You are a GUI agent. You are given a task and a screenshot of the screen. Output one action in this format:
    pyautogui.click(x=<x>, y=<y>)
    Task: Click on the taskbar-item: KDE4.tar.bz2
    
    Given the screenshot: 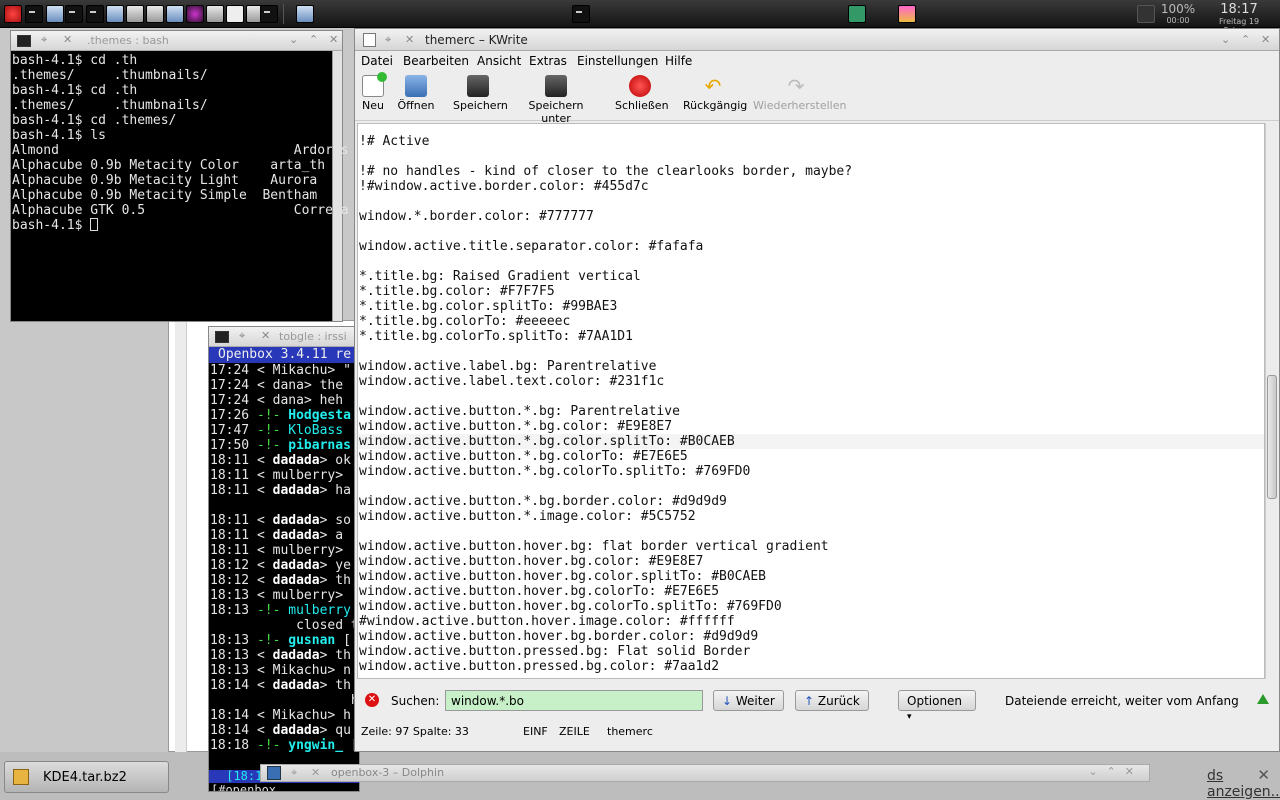 What is the action you would take?
    pyautogui.click(x=86, y=777)
    